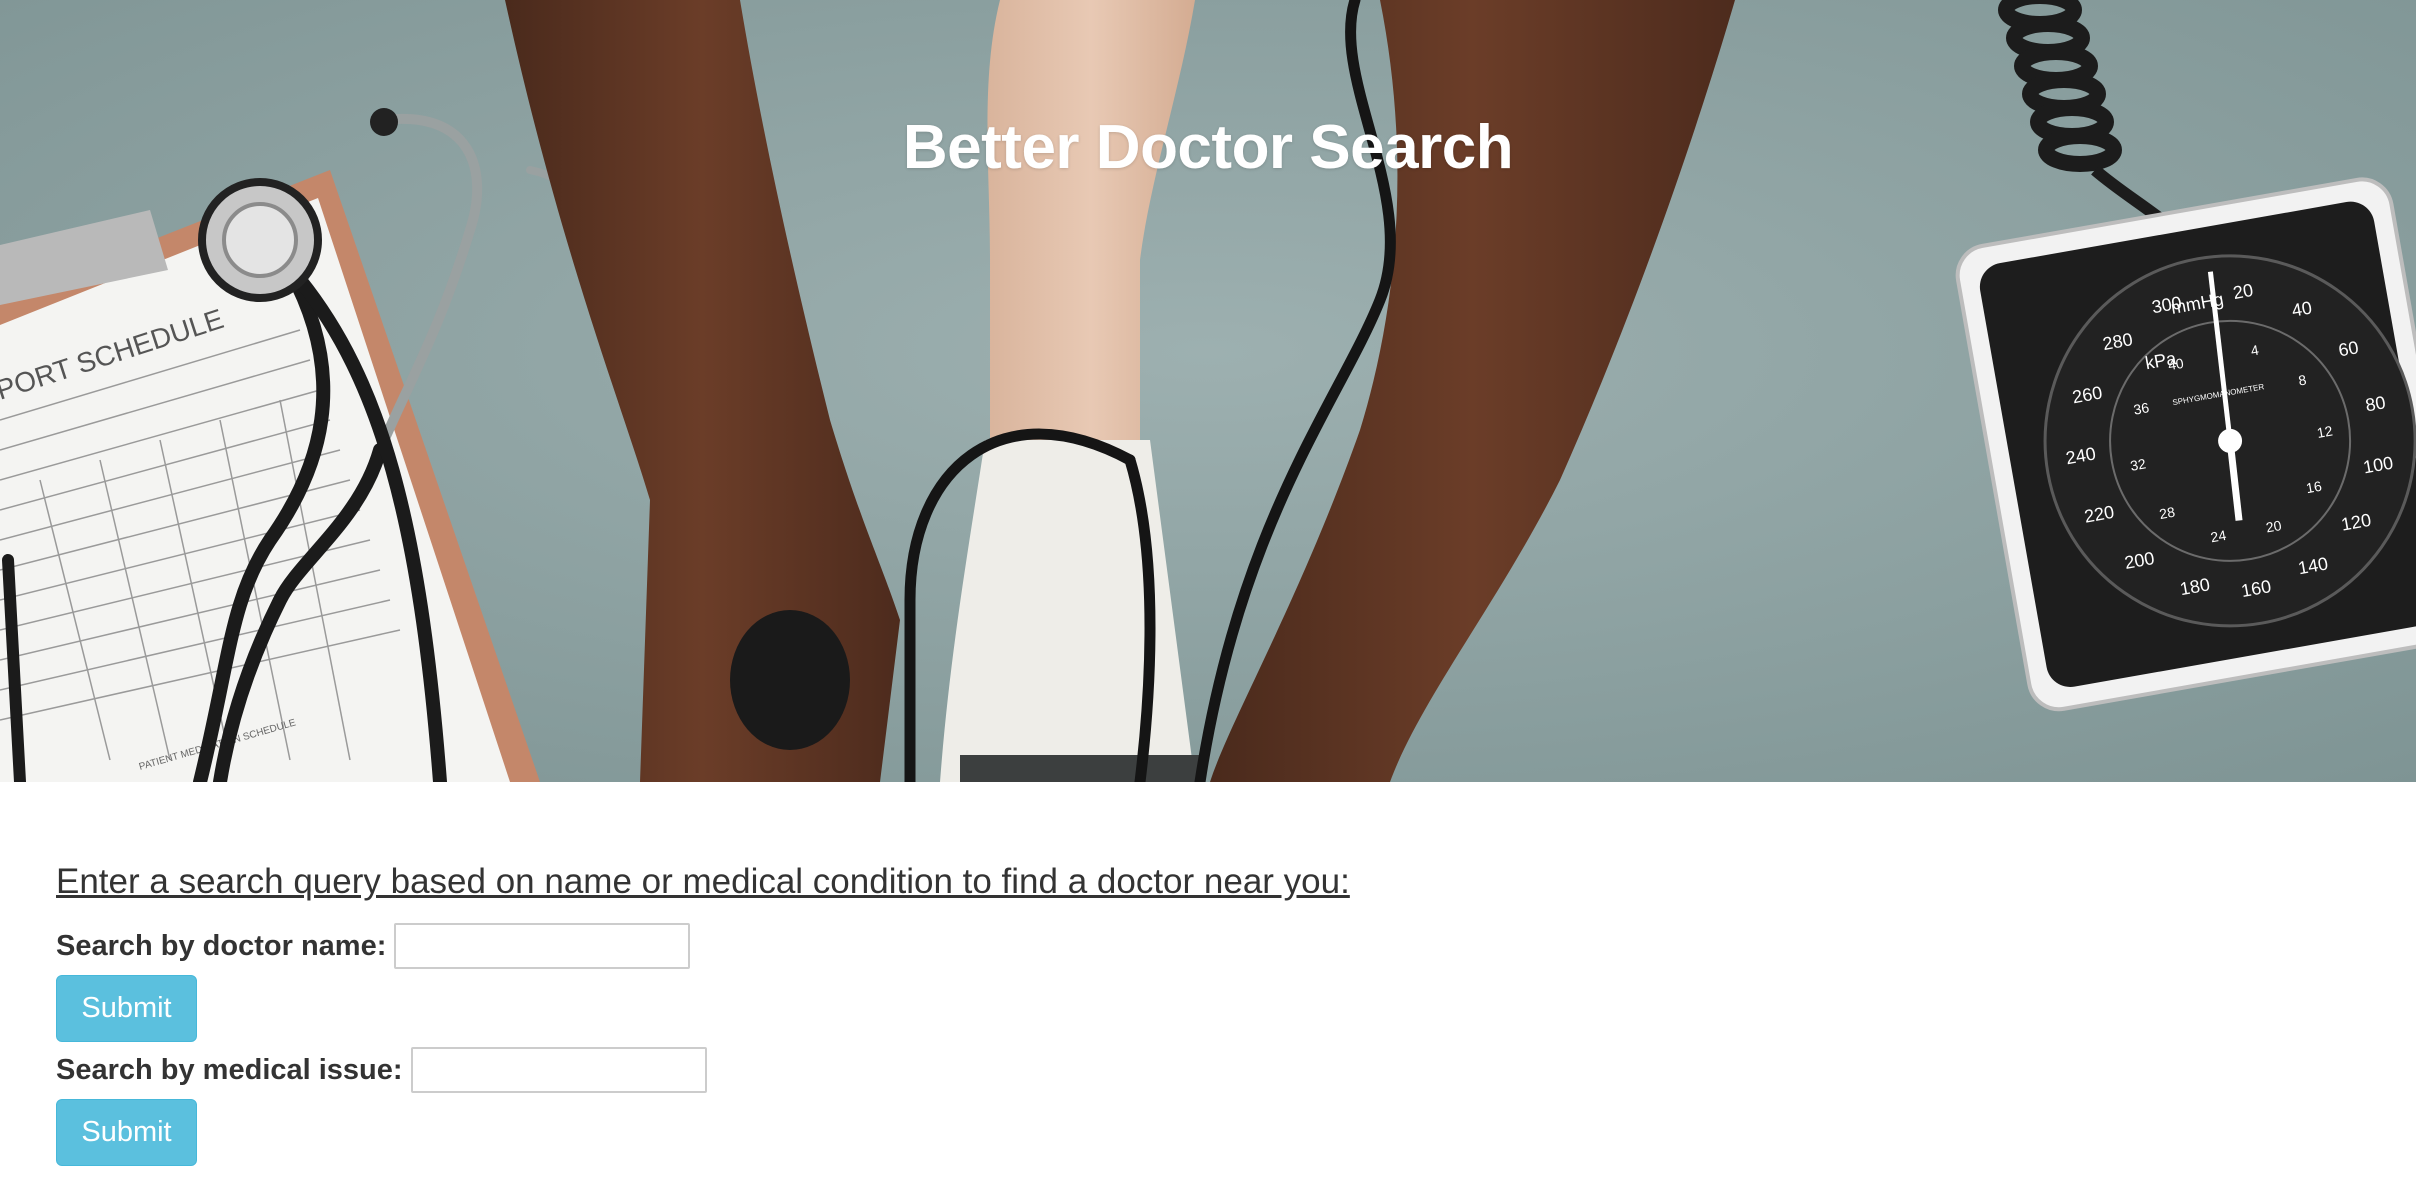 This screenshot has width=2416, height=1200. What do you see at coordinates (542, 946) in the screenshot?
I see `doctor-name-input` at bounding box center [542, 946].